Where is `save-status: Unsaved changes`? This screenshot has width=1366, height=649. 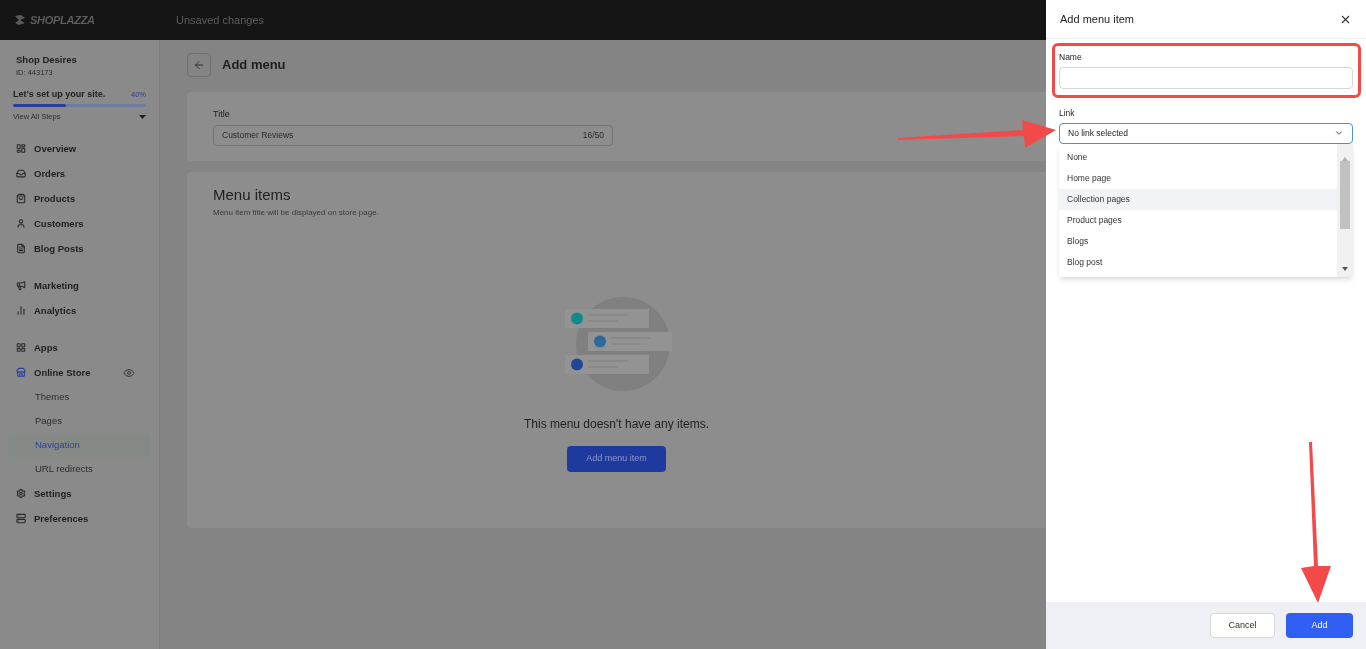
save-status: Unsaved changes is located at coordinates (220, 20).